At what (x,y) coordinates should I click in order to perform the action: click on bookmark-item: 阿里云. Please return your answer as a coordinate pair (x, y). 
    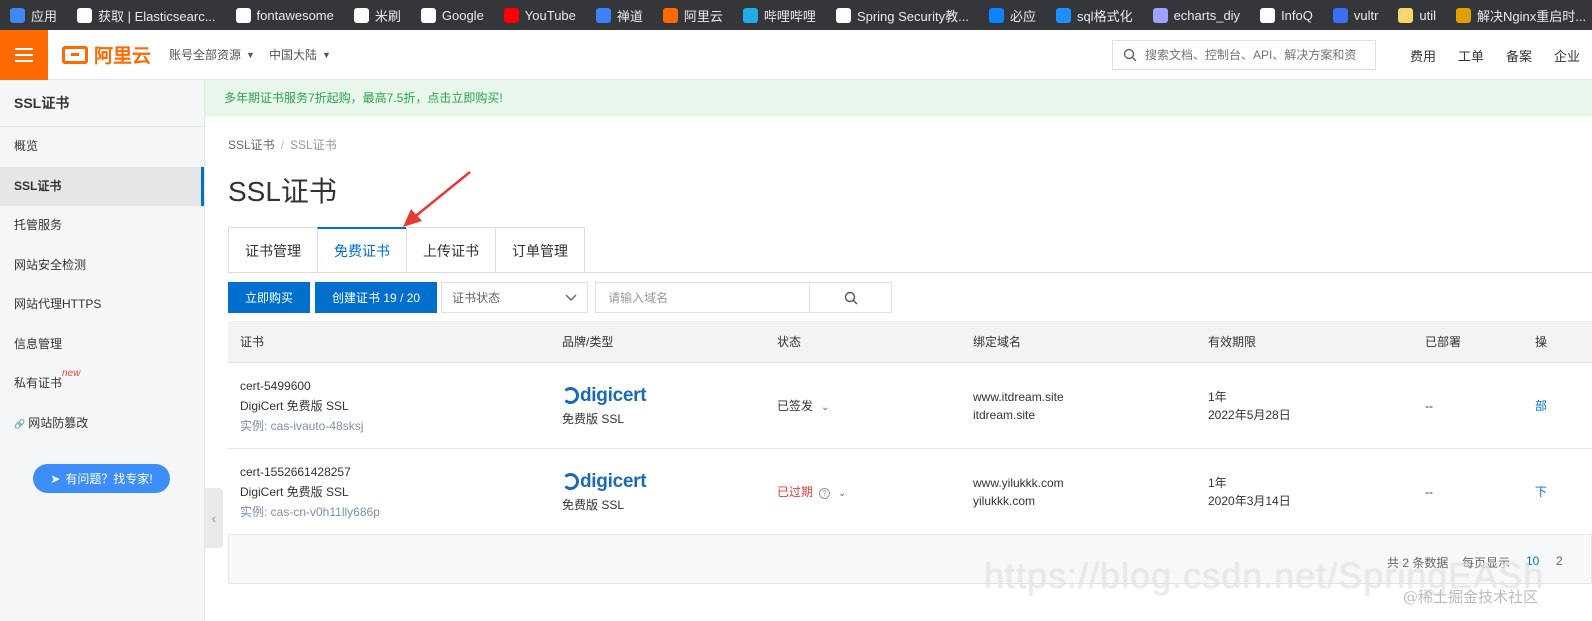
    Looking at the image, I should click on (692, 15).